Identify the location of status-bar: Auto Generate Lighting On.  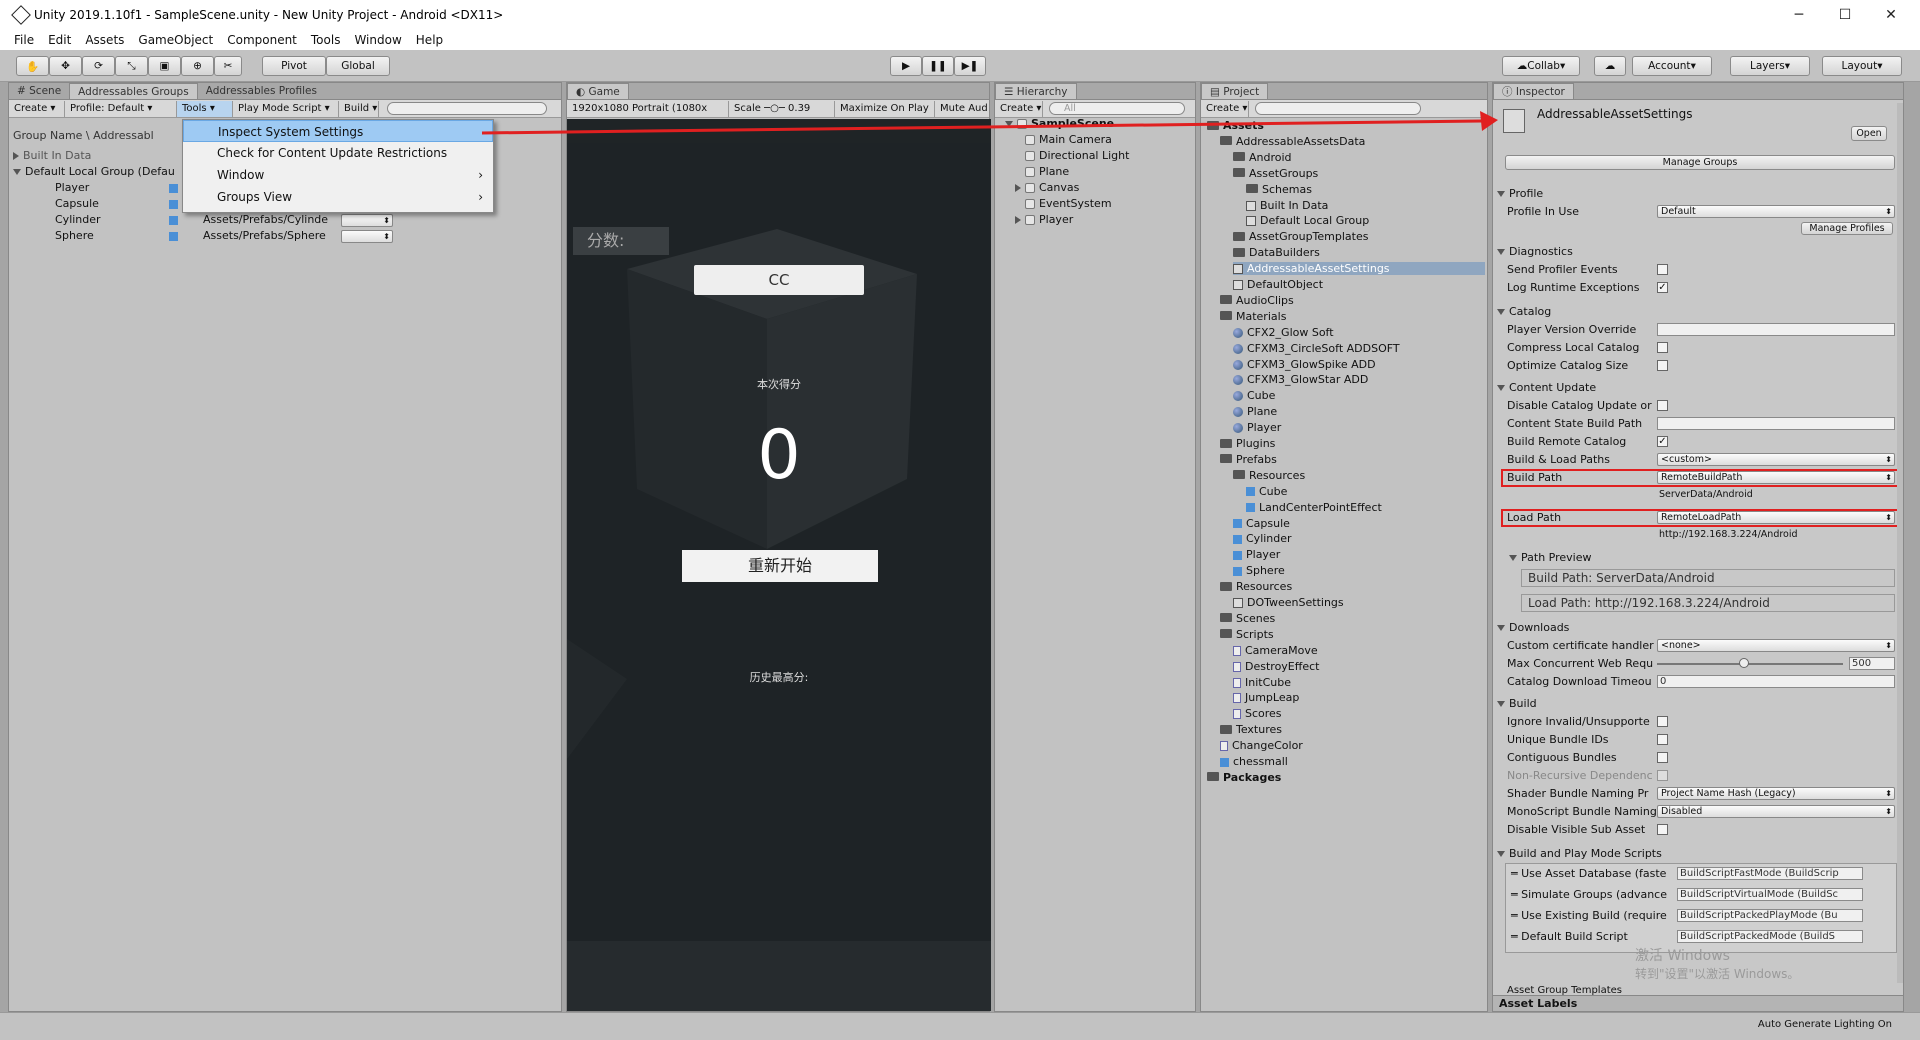
(960, 1026).